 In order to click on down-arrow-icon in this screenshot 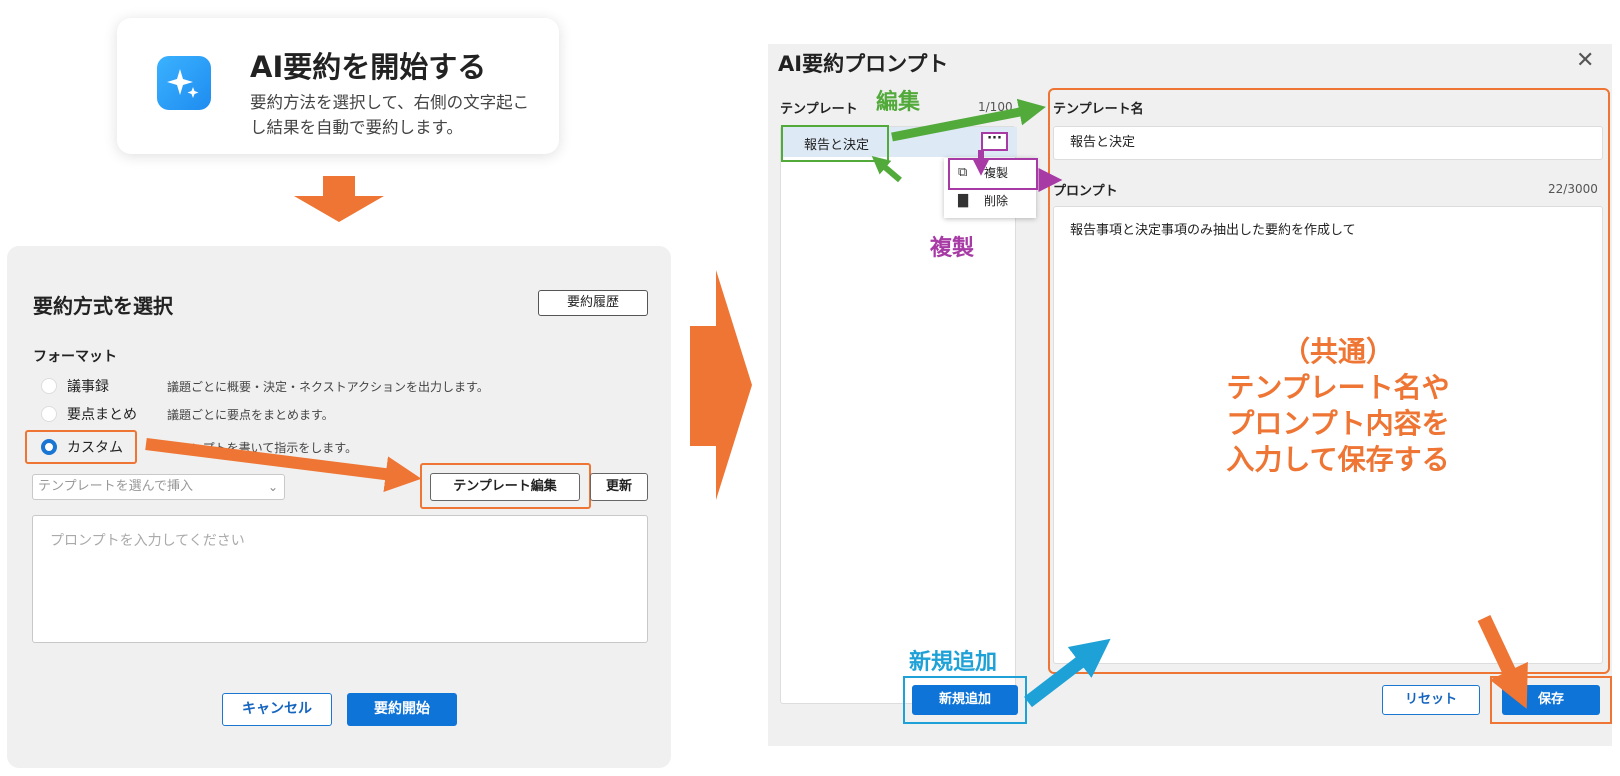, I will do `click(339, 199)`.